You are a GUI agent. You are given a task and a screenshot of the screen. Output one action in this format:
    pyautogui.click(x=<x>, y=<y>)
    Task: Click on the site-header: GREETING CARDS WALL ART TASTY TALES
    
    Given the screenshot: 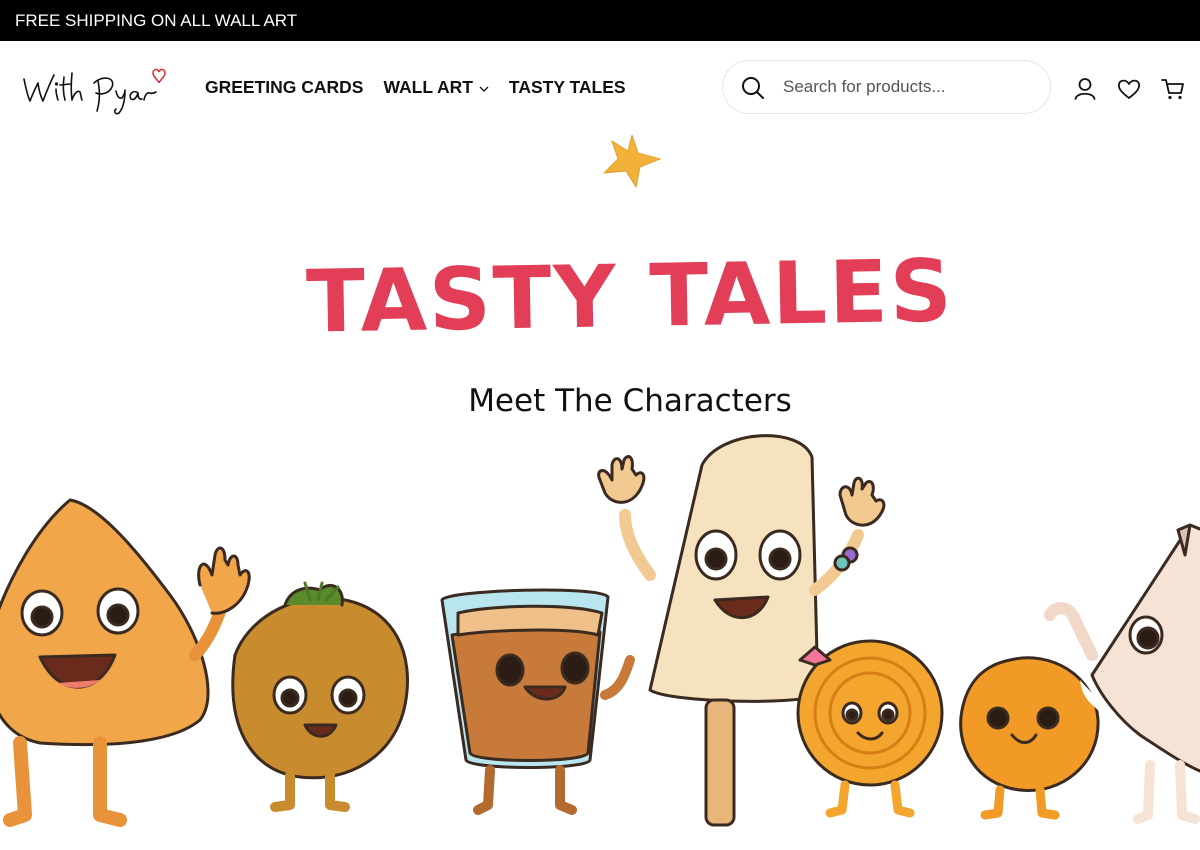 What is the action you would take?
    pyautogui.click(x=600, y=88)
    